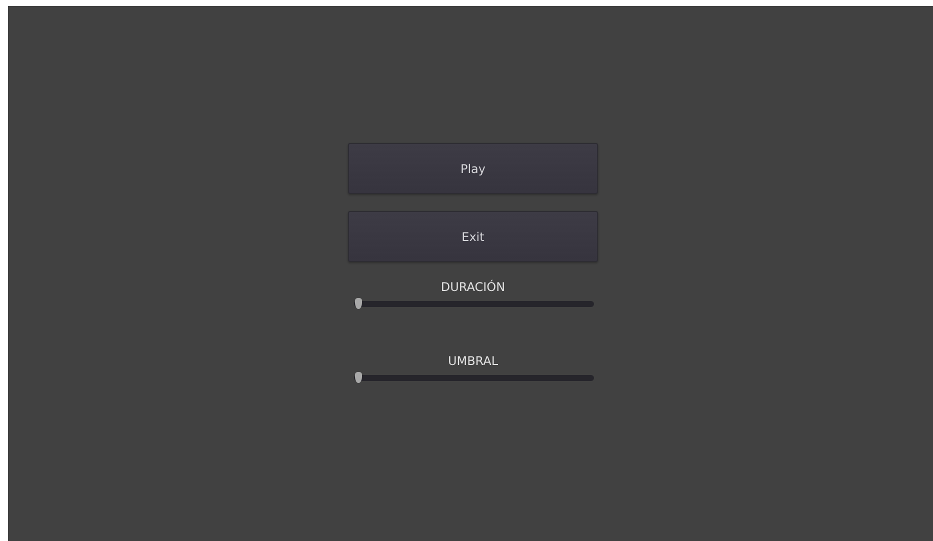 The width and height of the screenshot is (933, 541). I want to click on slider-label: UMBRAL, so click(473, 361).